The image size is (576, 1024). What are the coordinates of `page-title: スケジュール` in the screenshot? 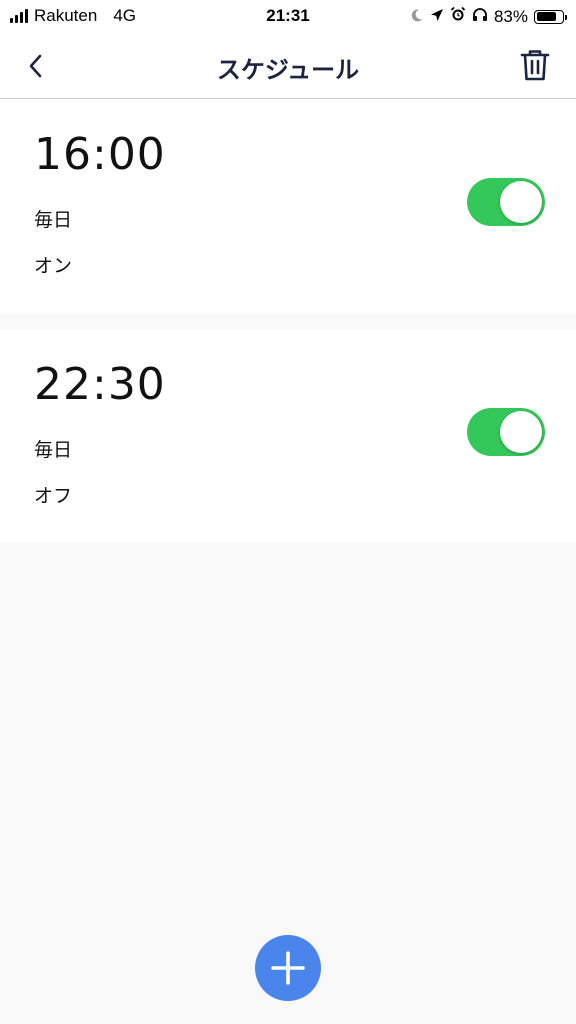 It's located at (288, 70).